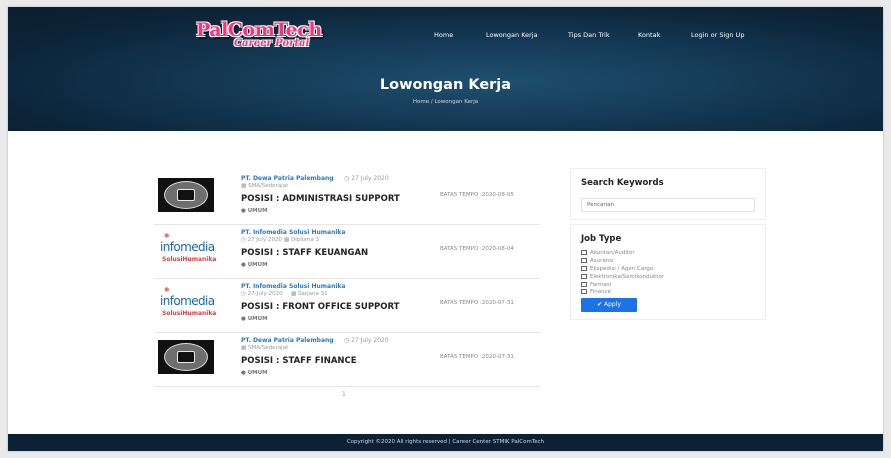 The image size is (891, 458). Describe the element at coordinates (443, 35) in the screenshot. I see `nav-home: Home` at that location.